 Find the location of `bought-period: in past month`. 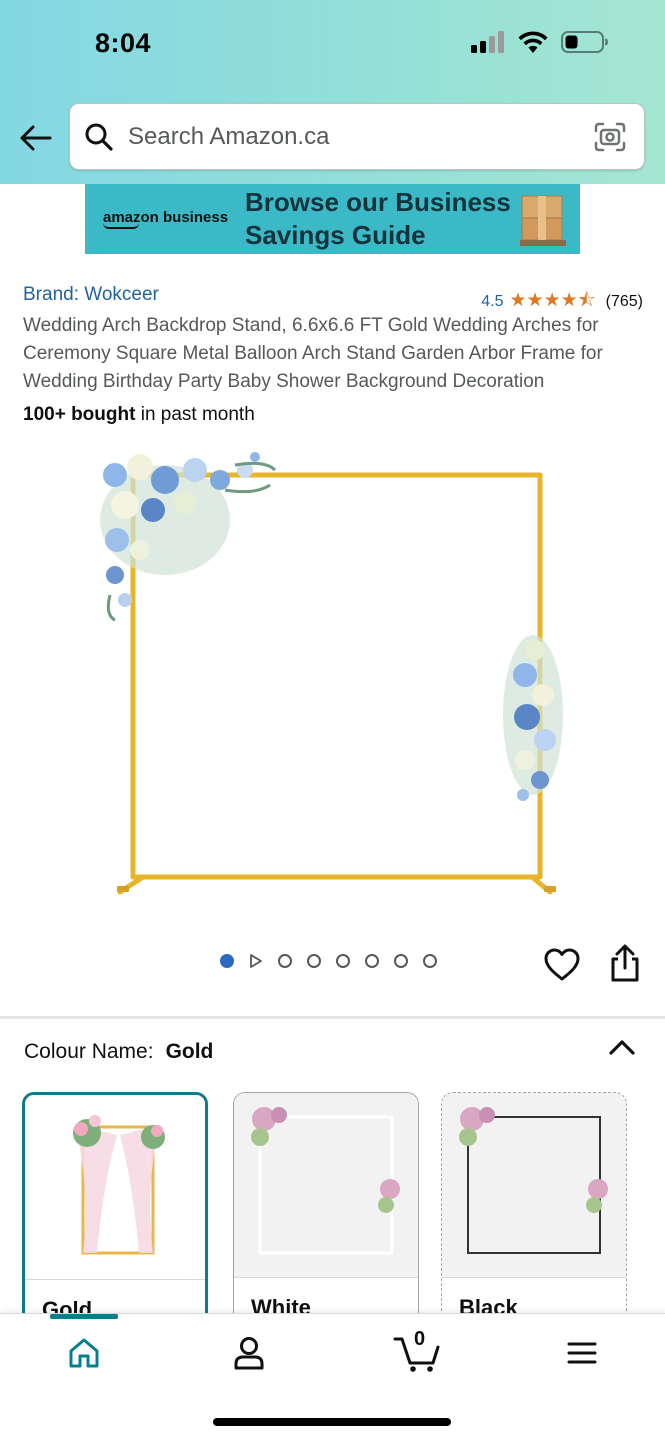

bought-period: in past month is located at coordinates (195, 414).